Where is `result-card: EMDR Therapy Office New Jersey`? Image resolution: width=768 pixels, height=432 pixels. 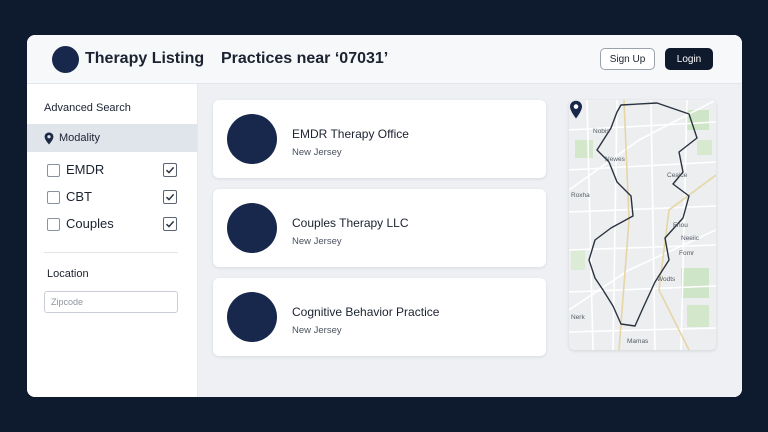
result-card: EMDR Therapy Office New Jersey is located at coordinates (379, 139).